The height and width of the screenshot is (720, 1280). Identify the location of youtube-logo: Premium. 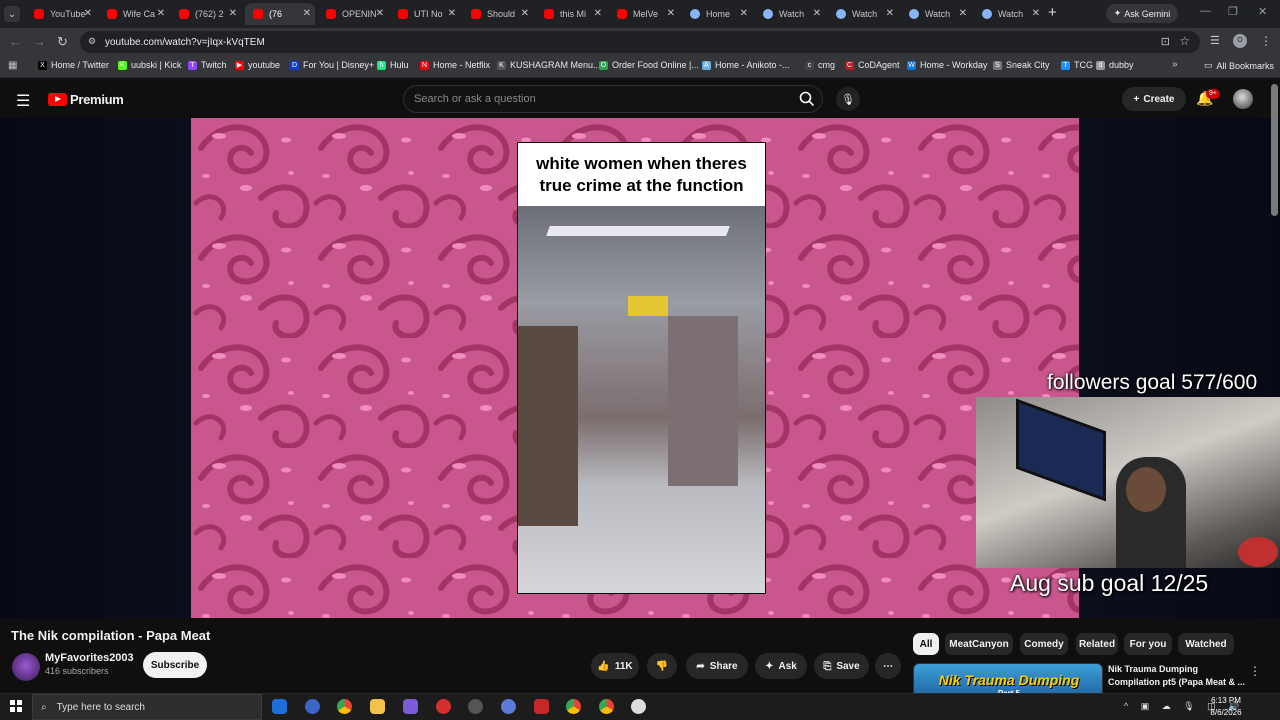
(86, 99).